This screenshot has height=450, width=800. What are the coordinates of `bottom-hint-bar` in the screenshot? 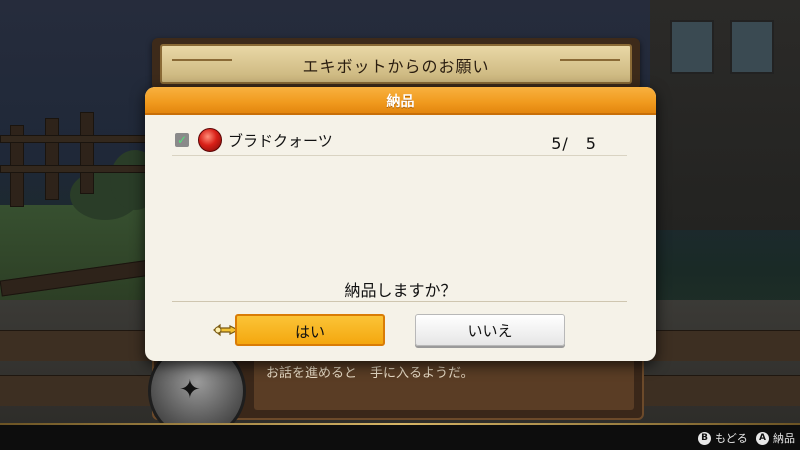 It's located at (400, 436).